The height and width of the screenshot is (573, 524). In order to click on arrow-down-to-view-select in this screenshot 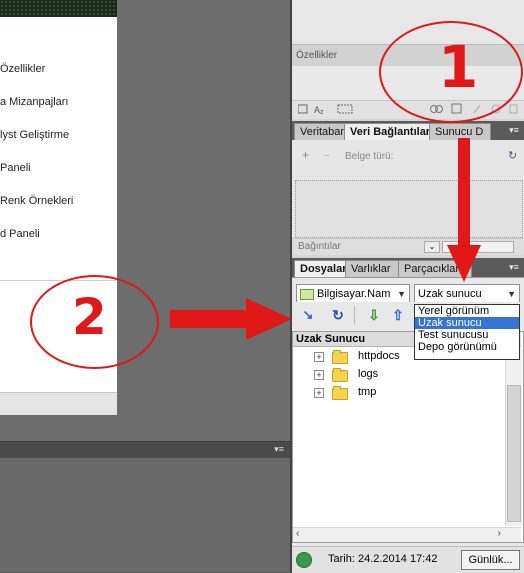, I will do `click(464, 210)`.